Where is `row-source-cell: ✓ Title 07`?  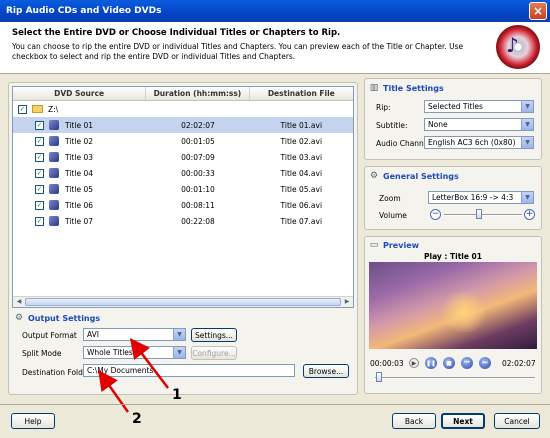 row-source-cell: ✓ Title 07 is located at coordinates (79, 221).